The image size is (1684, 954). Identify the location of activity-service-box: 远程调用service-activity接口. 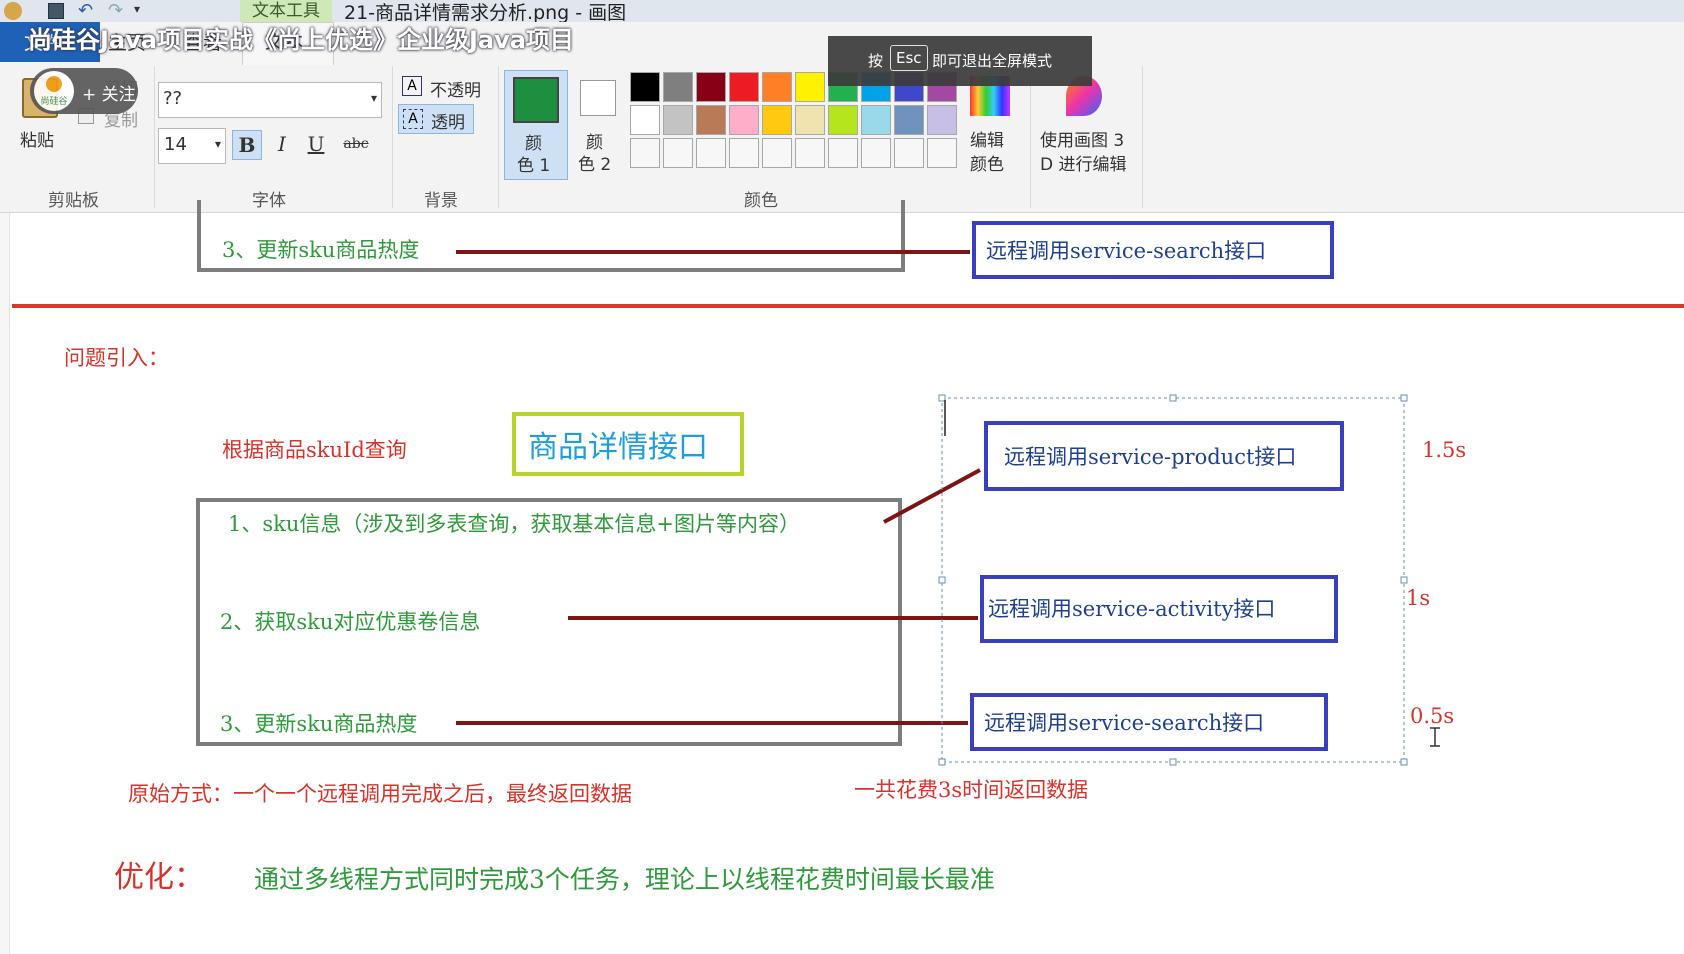
(1159, 609).